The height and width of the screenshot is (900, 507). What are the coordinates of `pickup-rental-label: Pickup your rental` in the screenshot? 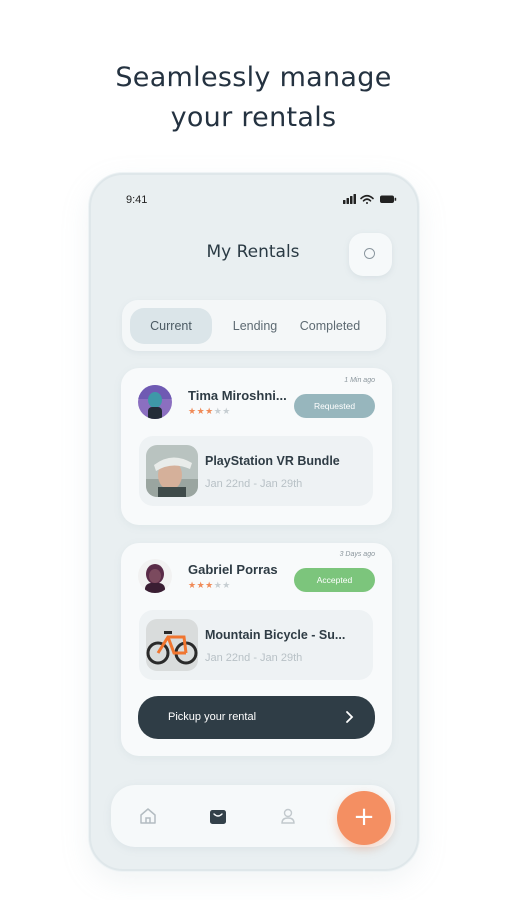 It's located at (212, 717).